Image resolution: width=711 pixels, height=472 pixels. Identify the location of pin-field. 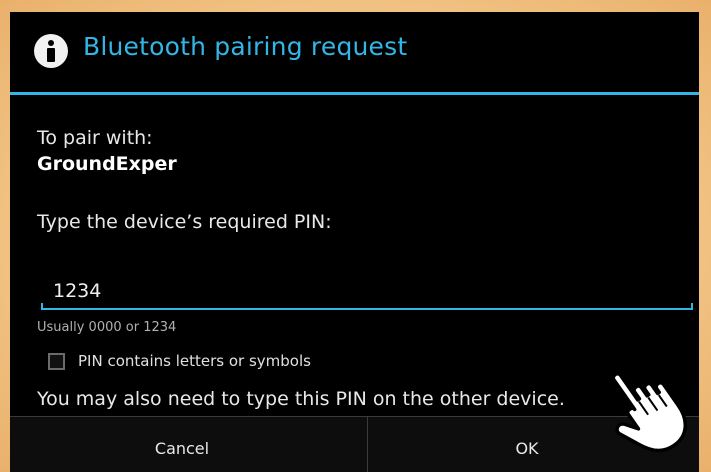
(367, 292).